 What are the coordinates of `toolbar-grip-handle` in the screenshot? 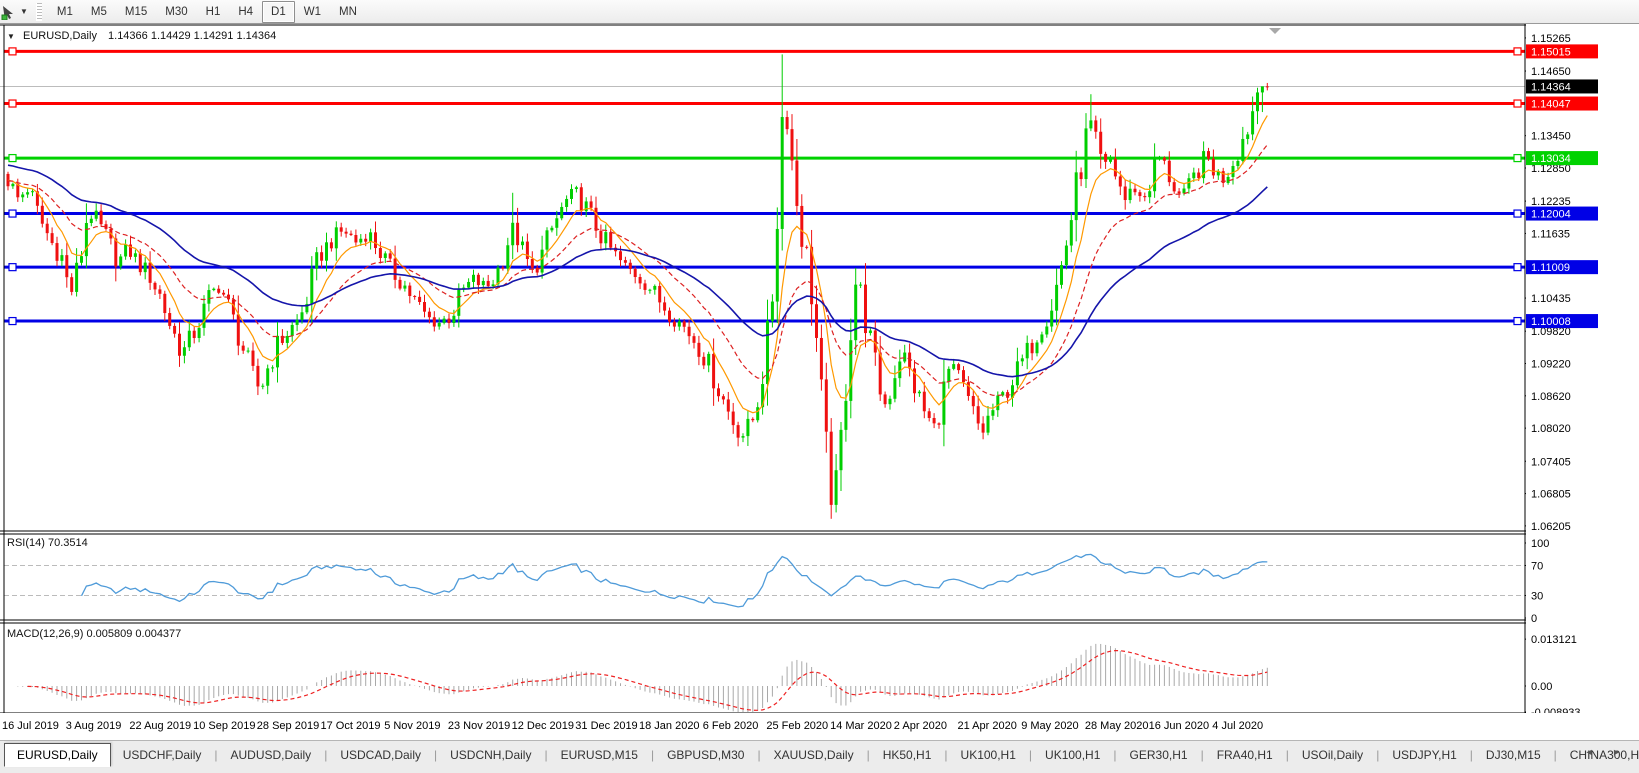 It's located at (38, 11).